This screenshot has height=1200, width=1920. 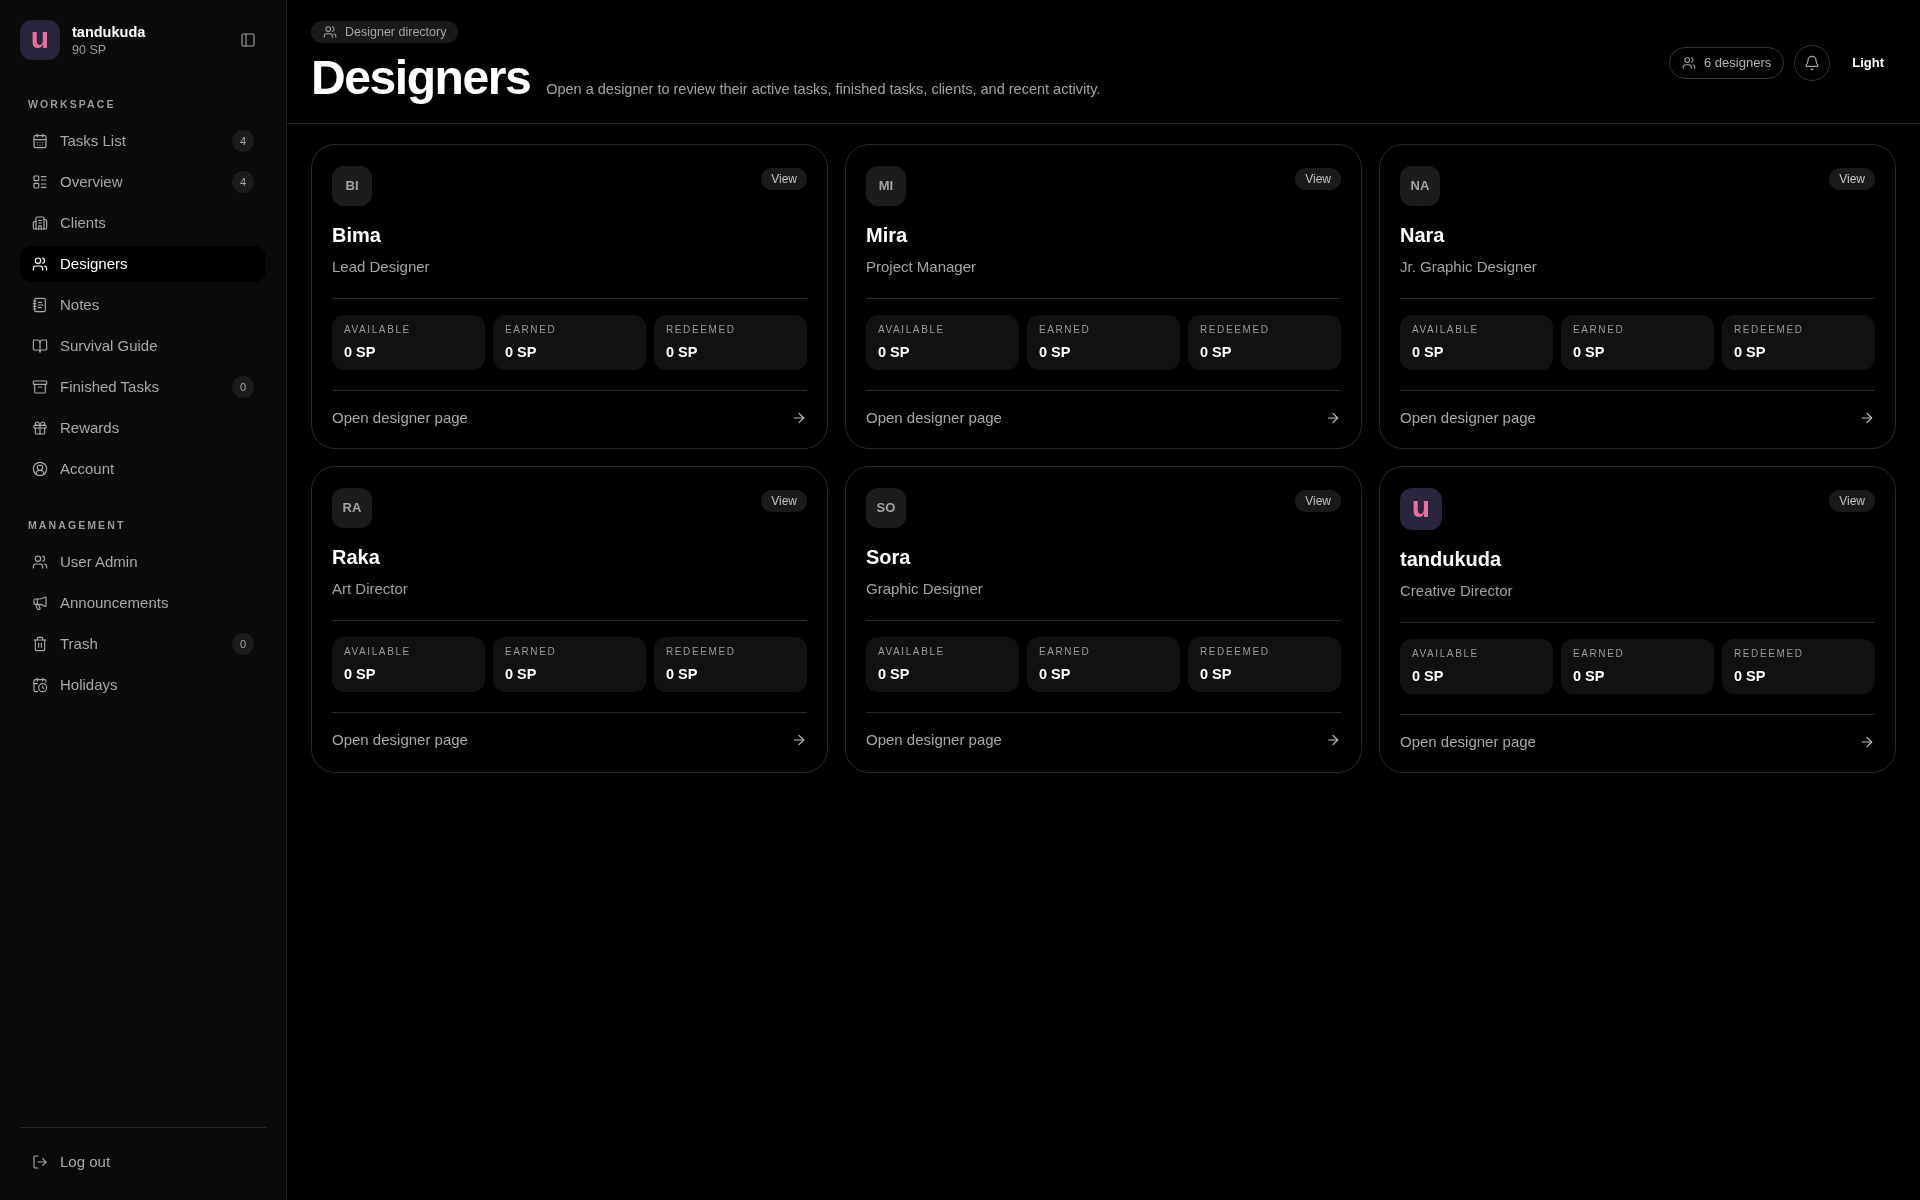 What do you see at coordinates (1457, 591) in the screenshot?
I see `designer-role: Creative Director` at bounding box center [1457, 591].